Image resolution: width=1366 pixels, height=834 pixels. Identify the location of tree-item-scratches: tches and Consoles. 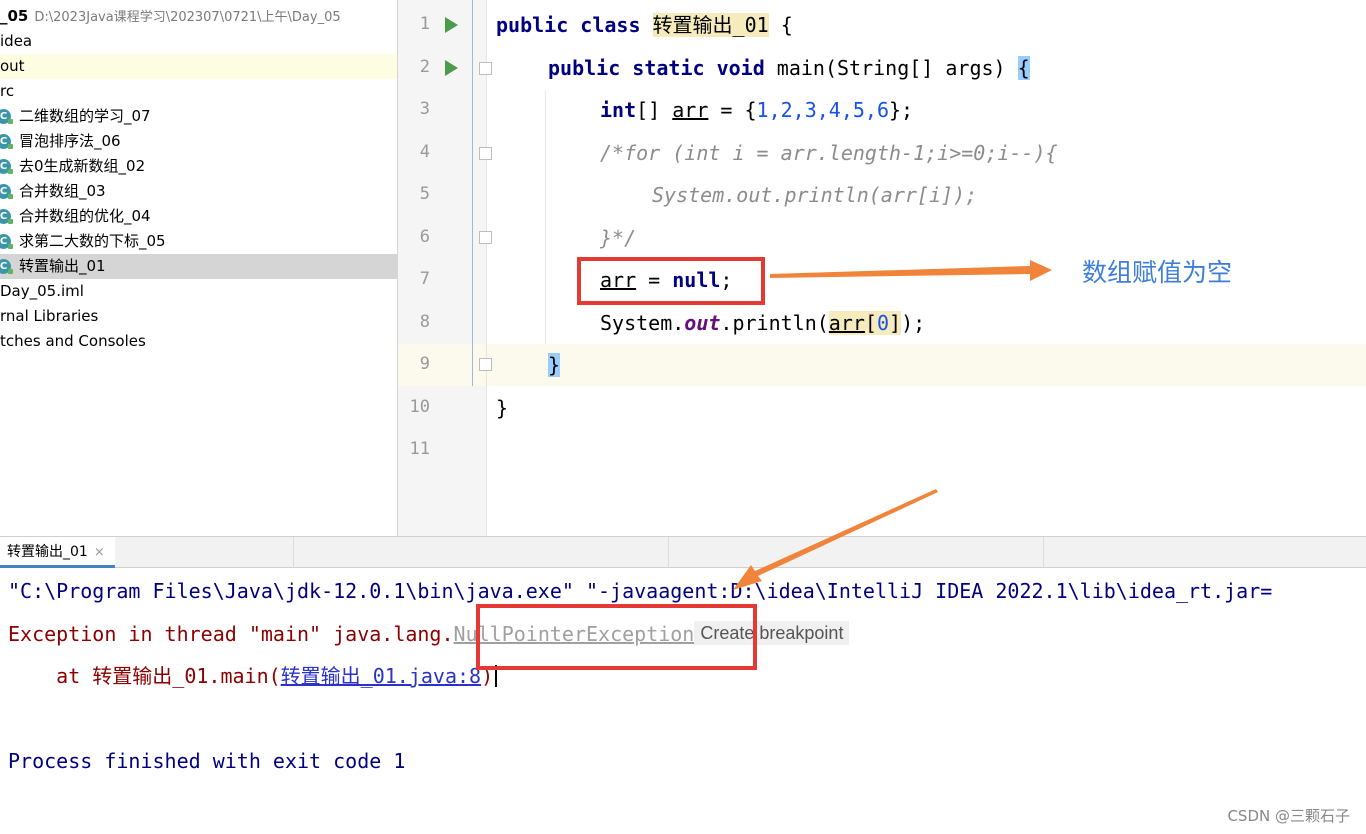
(198, 341).